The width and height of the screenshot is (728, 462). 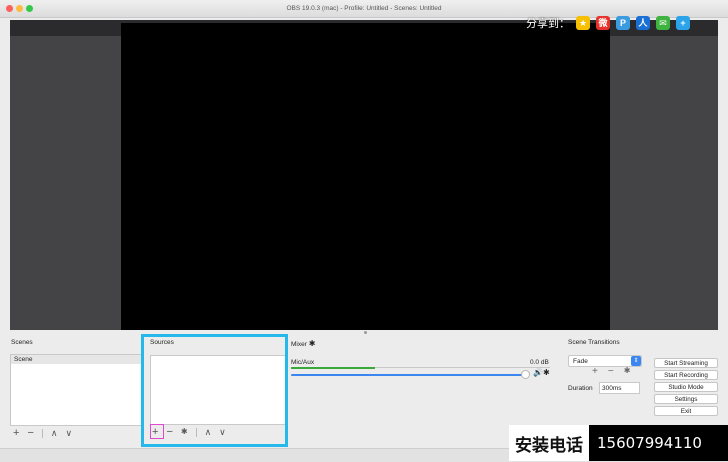 I want to click on audio-meter-track, so click(x=462, y=367).